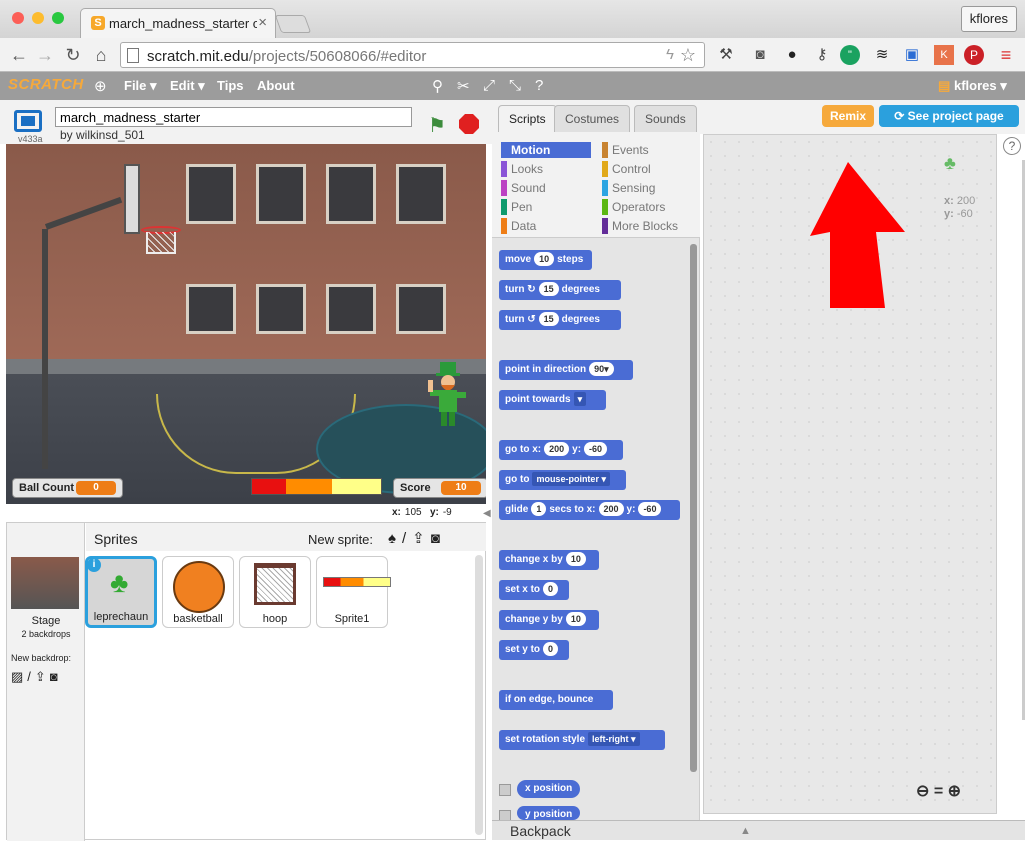 The image size is (1025, 841). I want to click on maximize-window-button, so click(58, 18).